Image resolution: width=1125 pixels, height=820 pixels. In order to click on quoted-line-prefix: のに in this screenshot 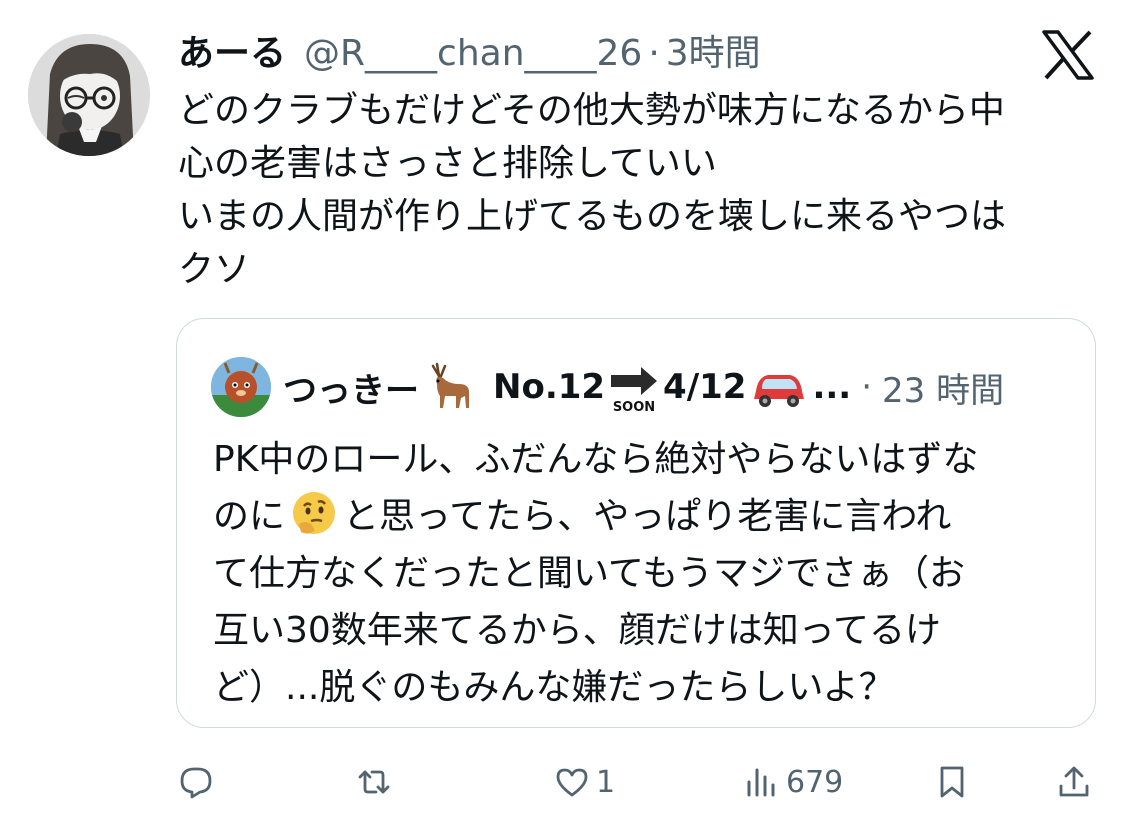, I will do `click(249, 516)`.